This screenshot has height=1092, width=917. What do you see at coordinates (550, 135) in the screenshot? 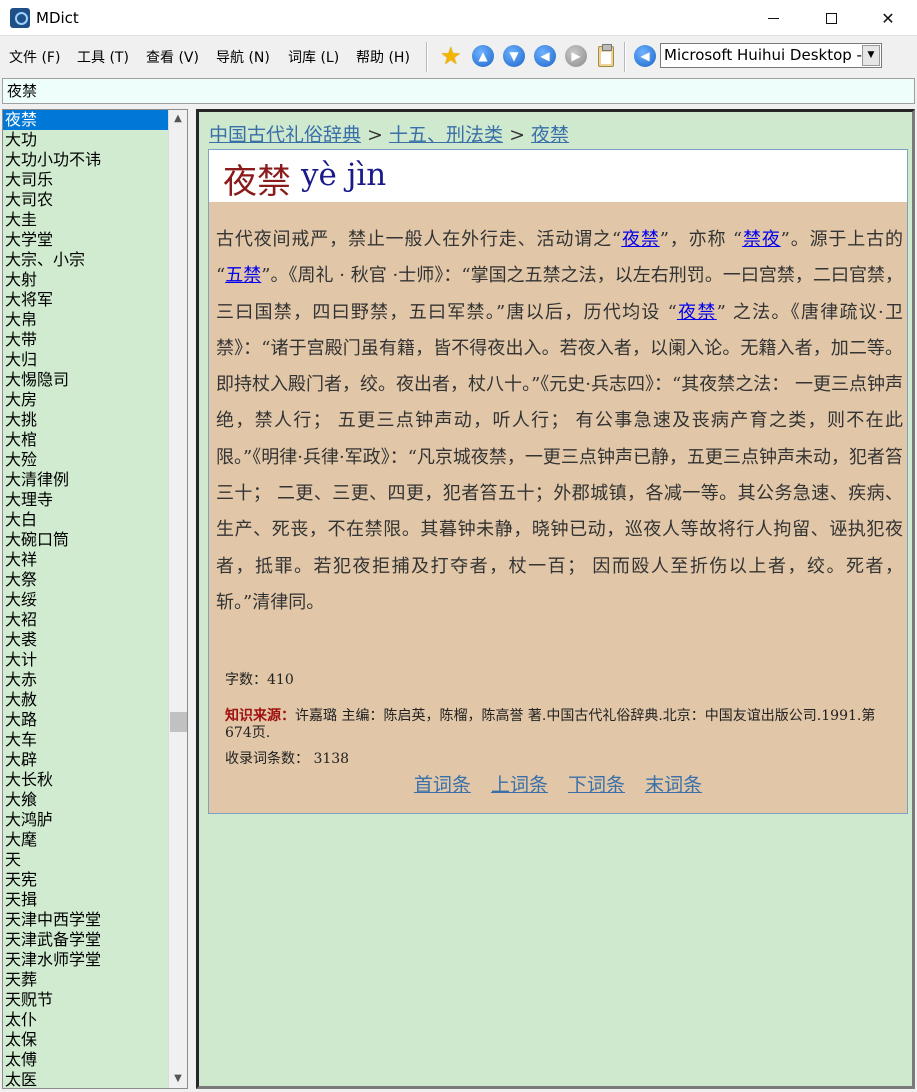
I see `breadcrumb-current-link: 夜禁` at bounding box center [550, 135].